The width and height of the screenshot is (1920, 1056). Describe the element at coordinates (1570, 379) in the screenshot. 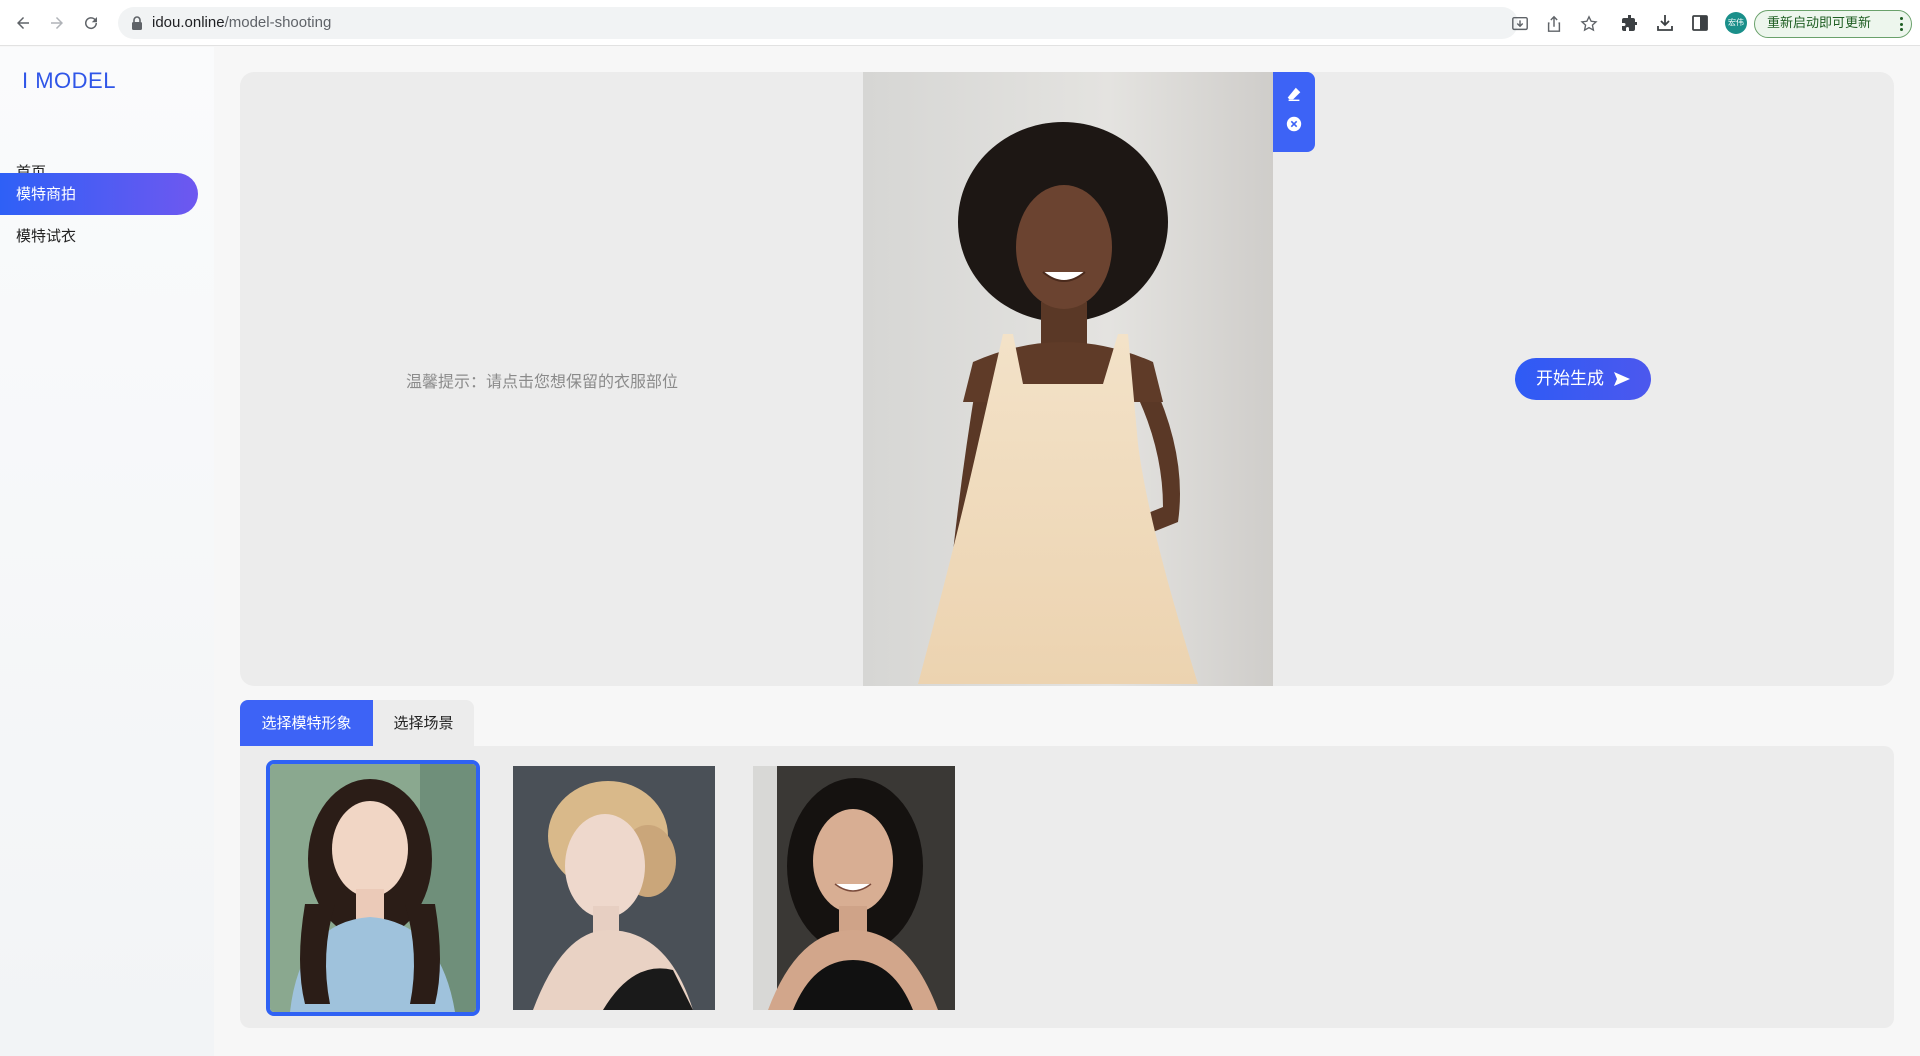

I see `start-generate-label: 开始生成` at that location.